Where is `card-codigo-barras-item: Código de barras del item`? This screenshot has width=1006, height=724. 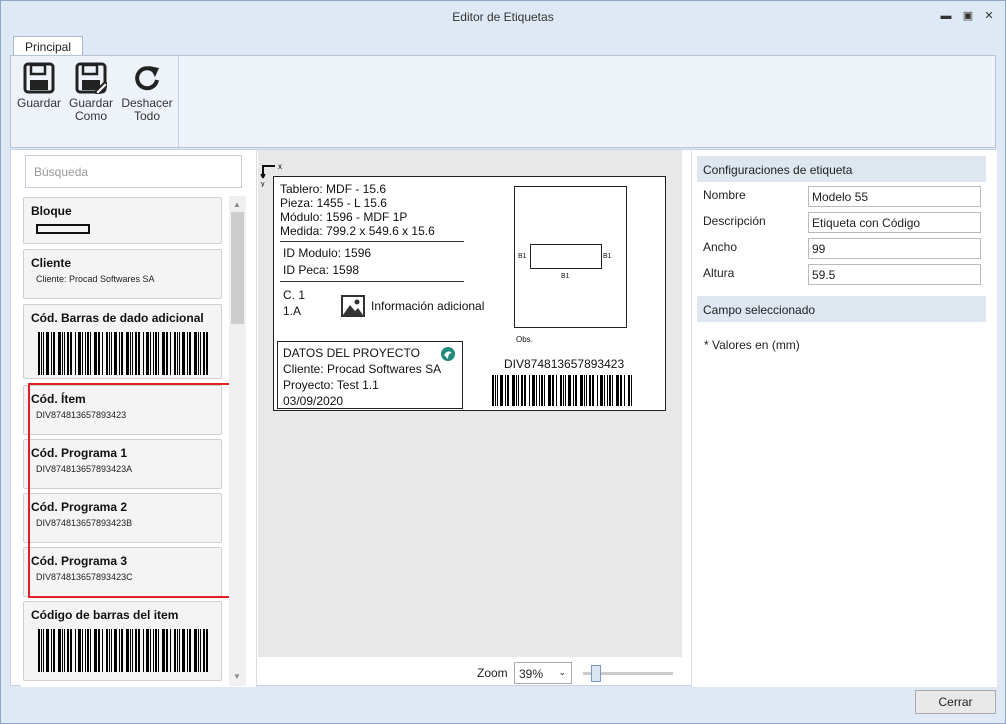 card-codigo-barras-item: Código de barras del item is located at coordinates (122, 641).